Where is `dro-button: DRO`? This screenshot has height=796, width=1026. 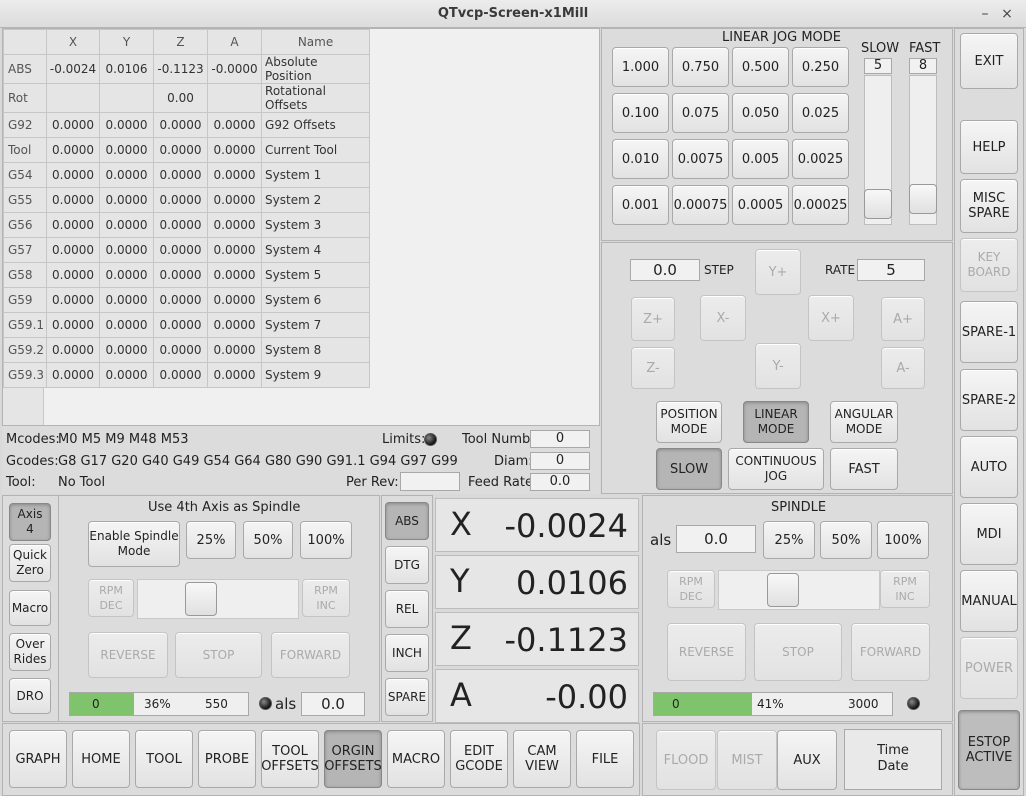 dro-button: DRO is located at coordinates (30, 696).